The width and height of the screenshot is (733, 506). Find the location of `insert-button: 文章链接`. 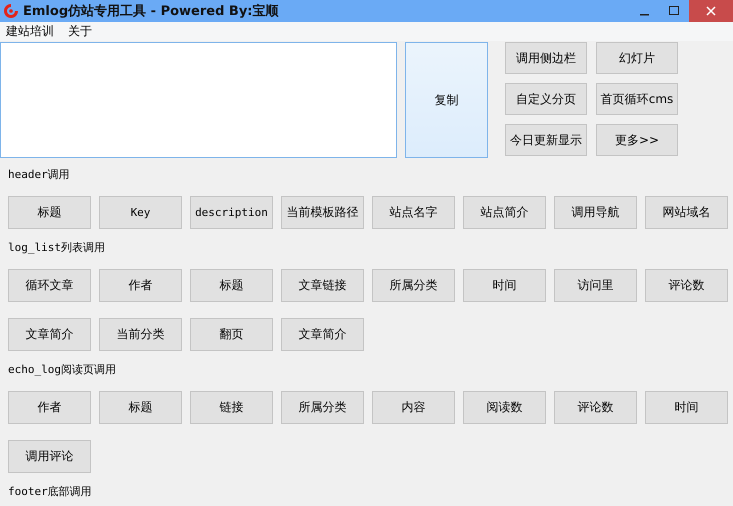

insert-button: 文章链接 is located at coordinates (322, 285).